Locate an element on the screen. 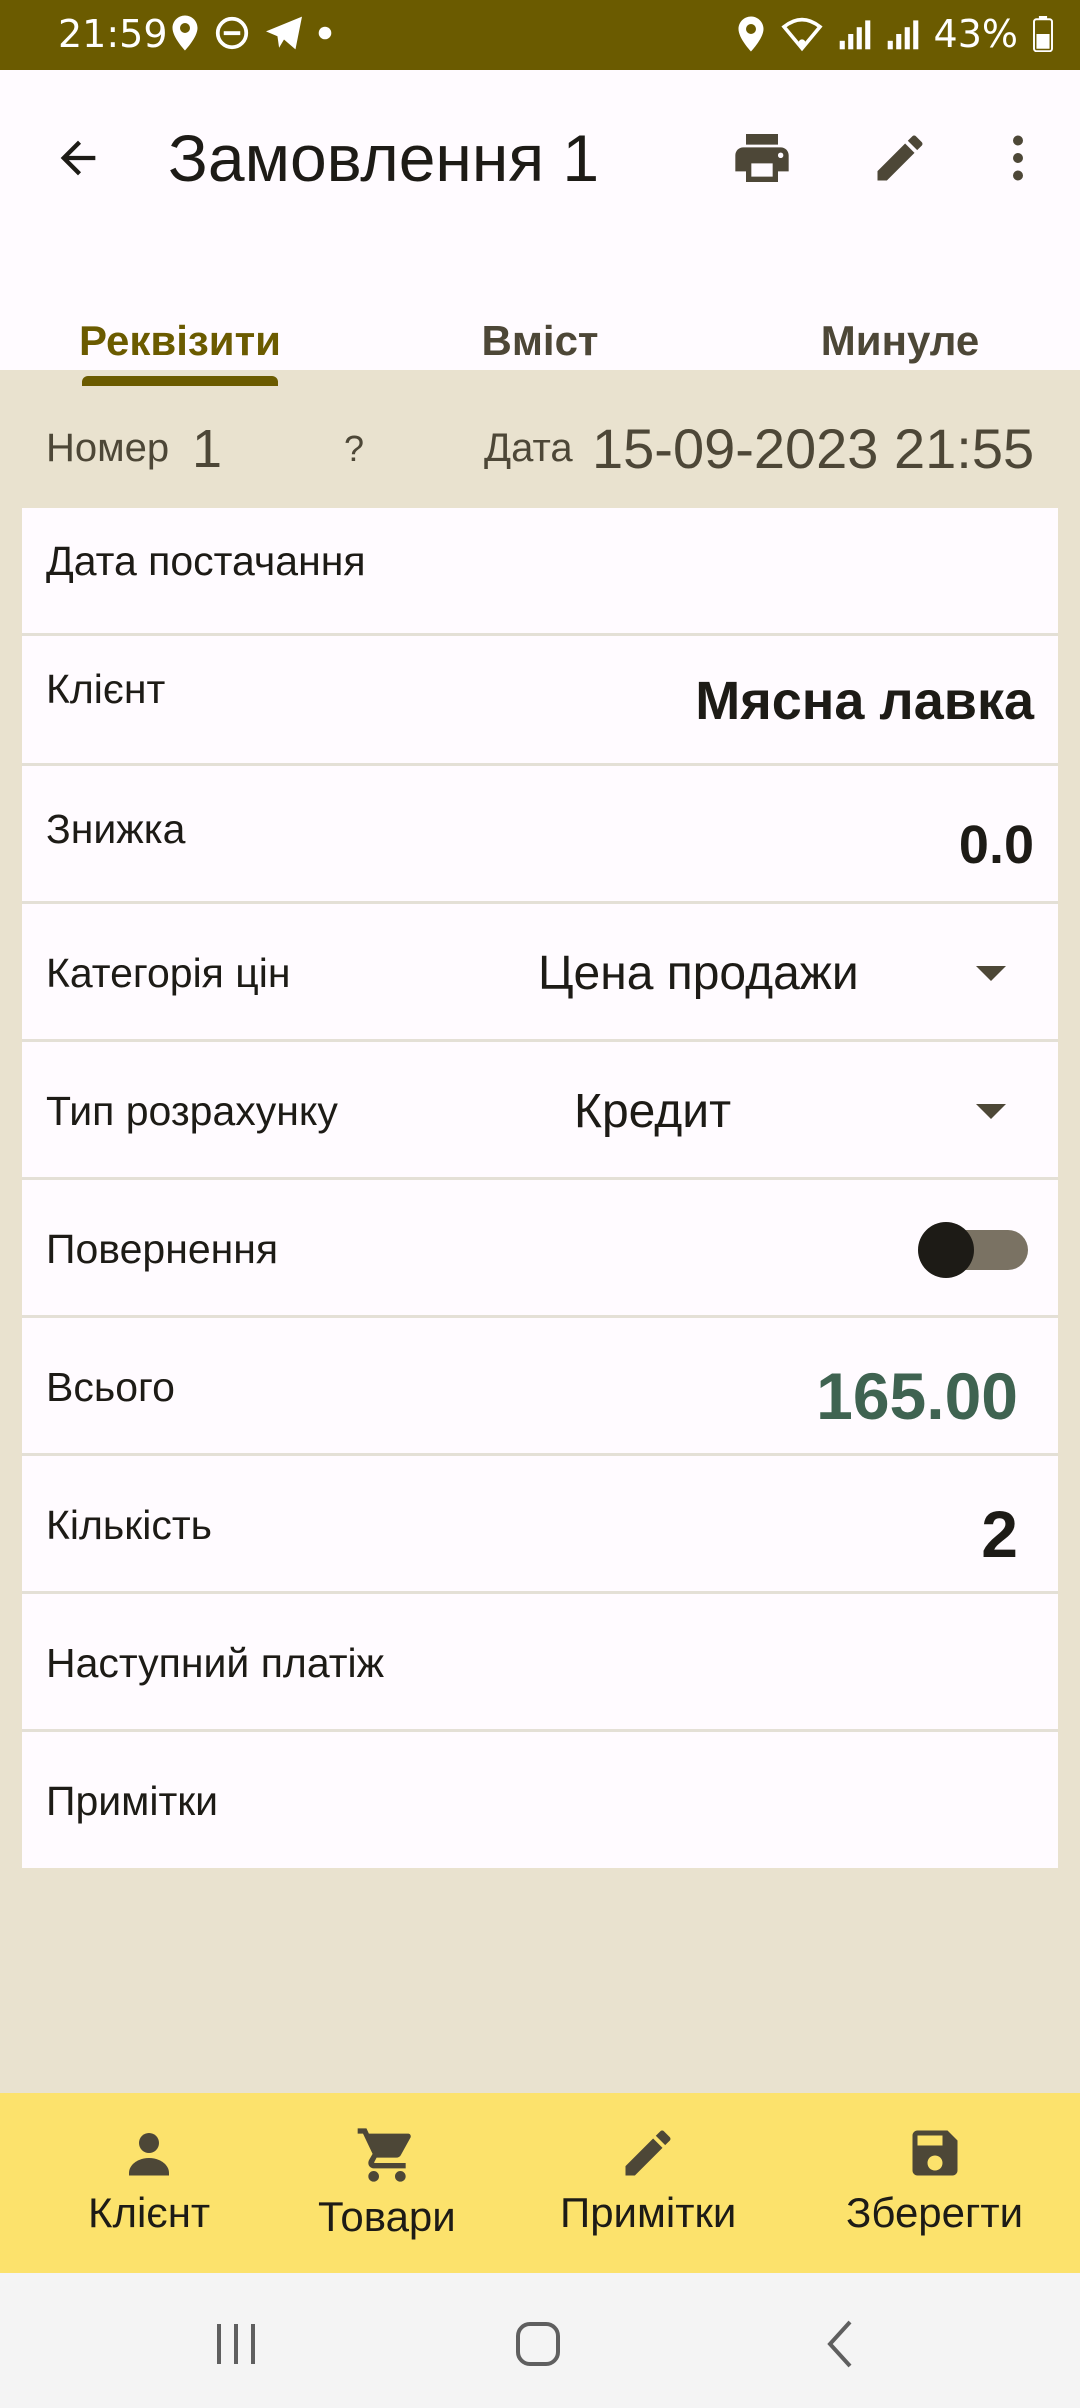 This screenshot has height=2408, width=1080. print-icon is located at coordinates (762, 158).